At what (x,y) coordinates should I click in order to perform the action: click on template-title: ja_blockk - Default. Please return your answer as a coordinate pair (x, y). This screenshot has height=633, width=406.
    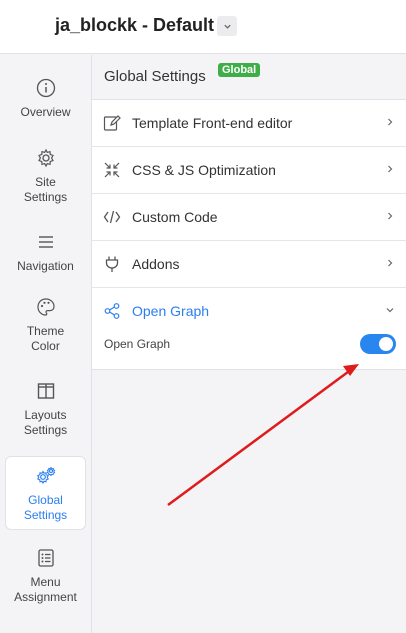
    Looking at the image, I should click on (135, 25).